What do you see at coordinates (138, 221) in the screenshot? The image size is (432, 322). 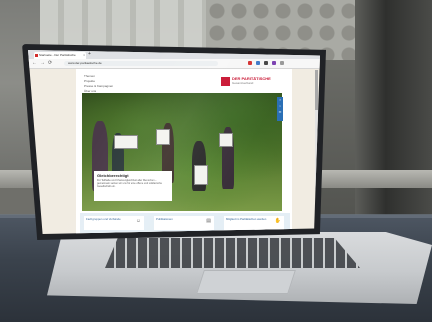 I see `group-icon: ☺` at bounding box center [138, 221].